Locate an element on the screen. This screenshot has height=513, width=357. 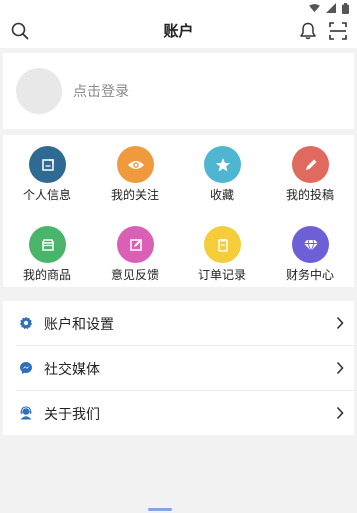
menu-item-social-media: 社交媒体 is located at coordinates (178, 368).